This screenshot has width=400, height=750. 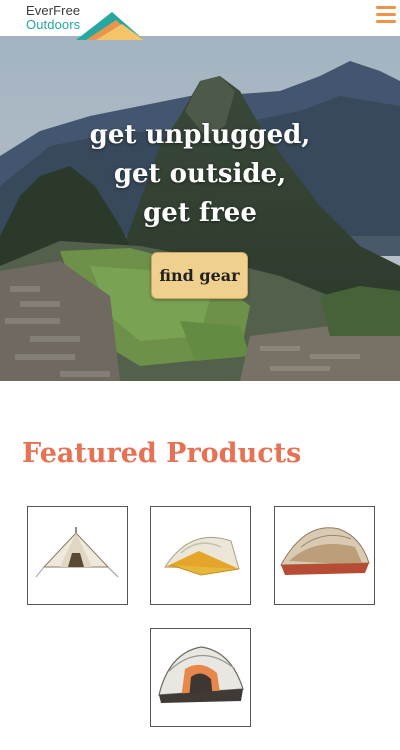 I want to click on bell-tent-icon, so click(x=77, y=552).